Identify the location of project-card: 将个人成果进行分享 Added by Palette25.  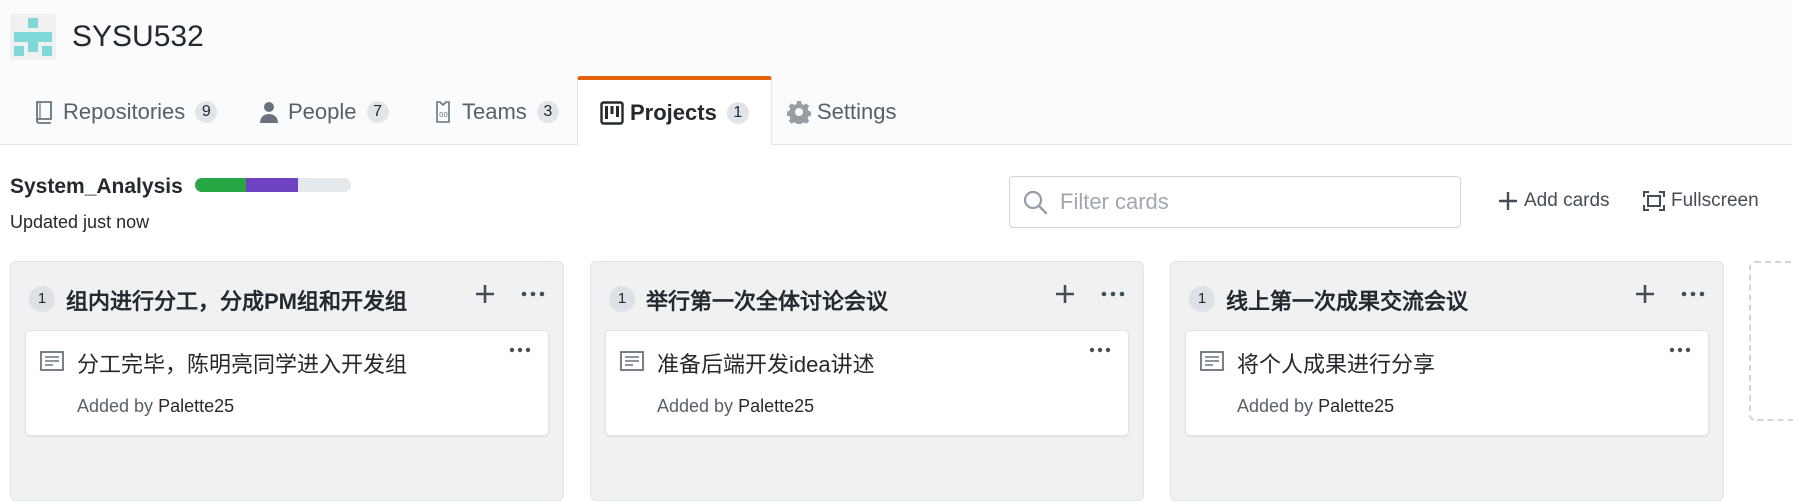
(1447, 383).